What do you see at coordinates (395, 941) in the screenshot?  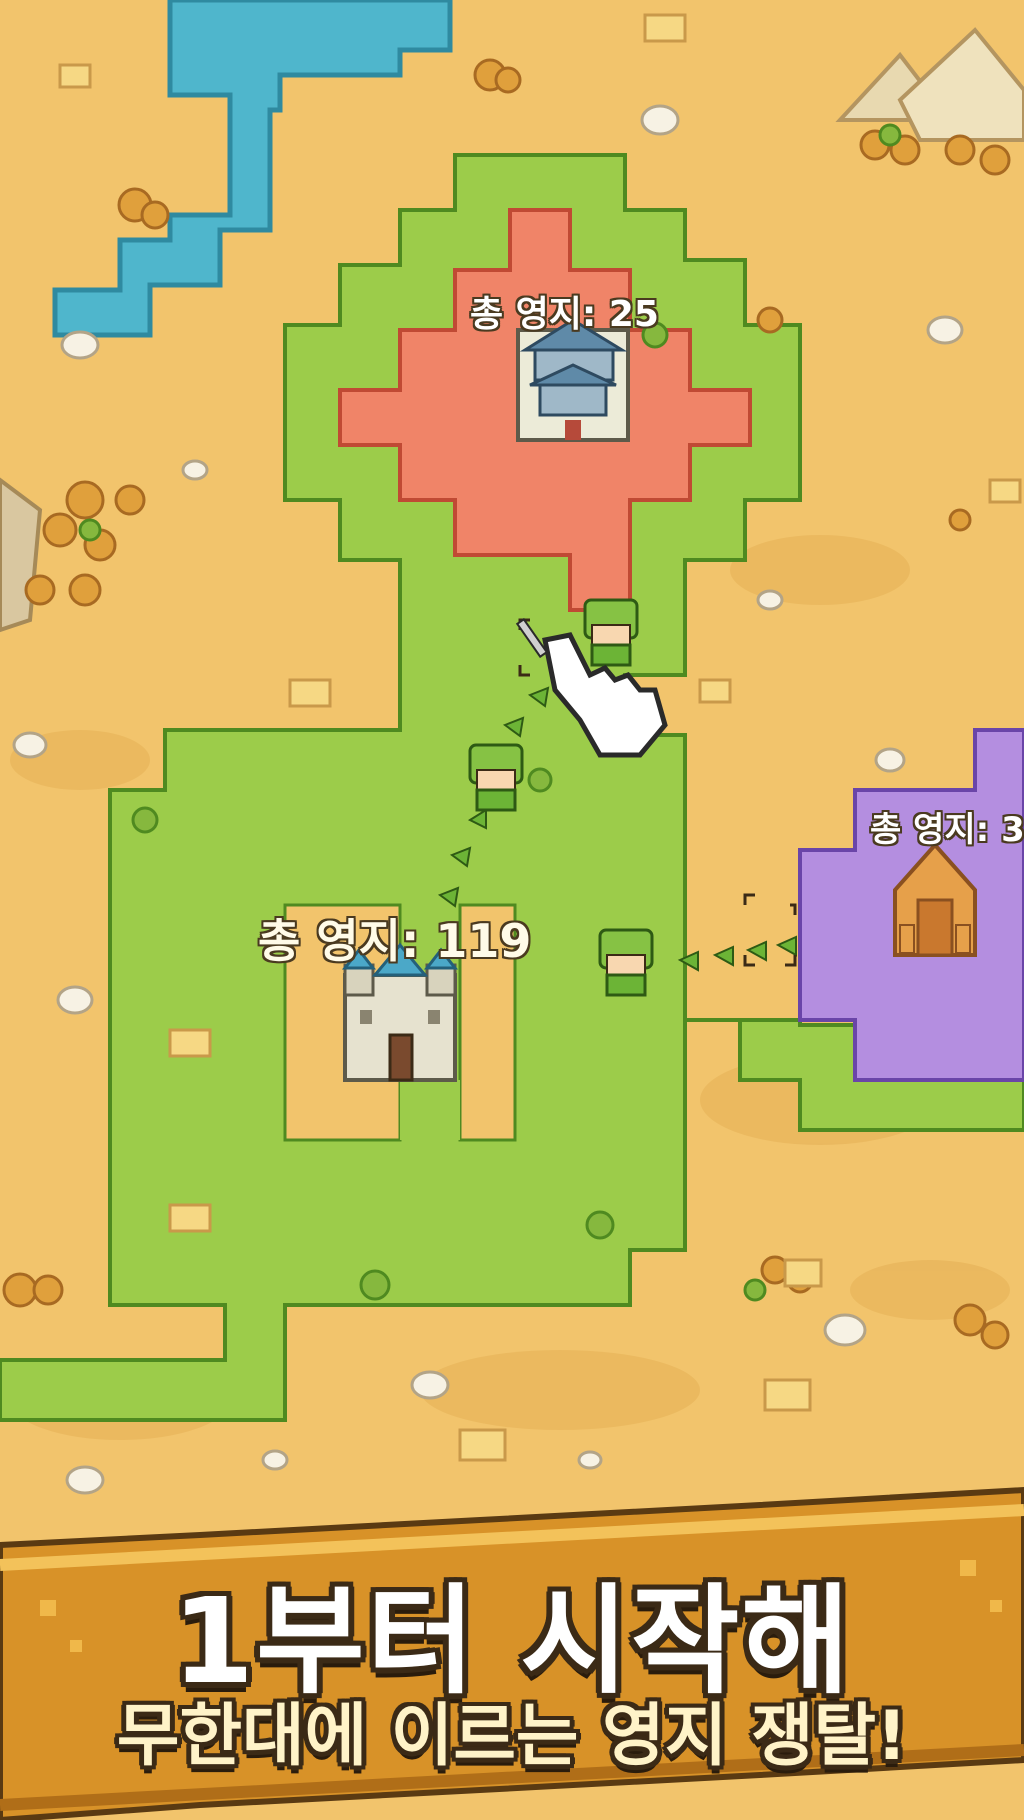 I see `territory-count-label: 총 영지: 119` at bounding box center [395, 941].